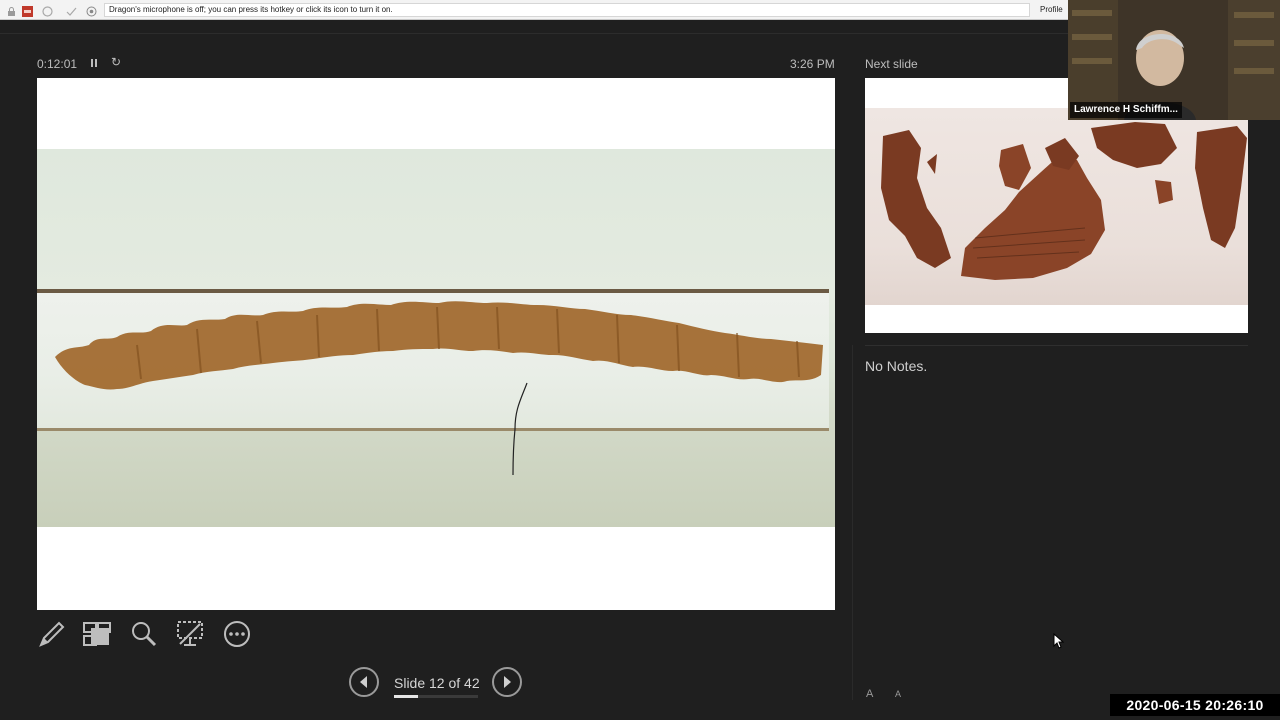 The height and width of the screenshot is (720, 1280). What do you see at coordinates (898, 694) in the screenshot?
I see `decrease-font-button: A` at bounding box center [898, 694].